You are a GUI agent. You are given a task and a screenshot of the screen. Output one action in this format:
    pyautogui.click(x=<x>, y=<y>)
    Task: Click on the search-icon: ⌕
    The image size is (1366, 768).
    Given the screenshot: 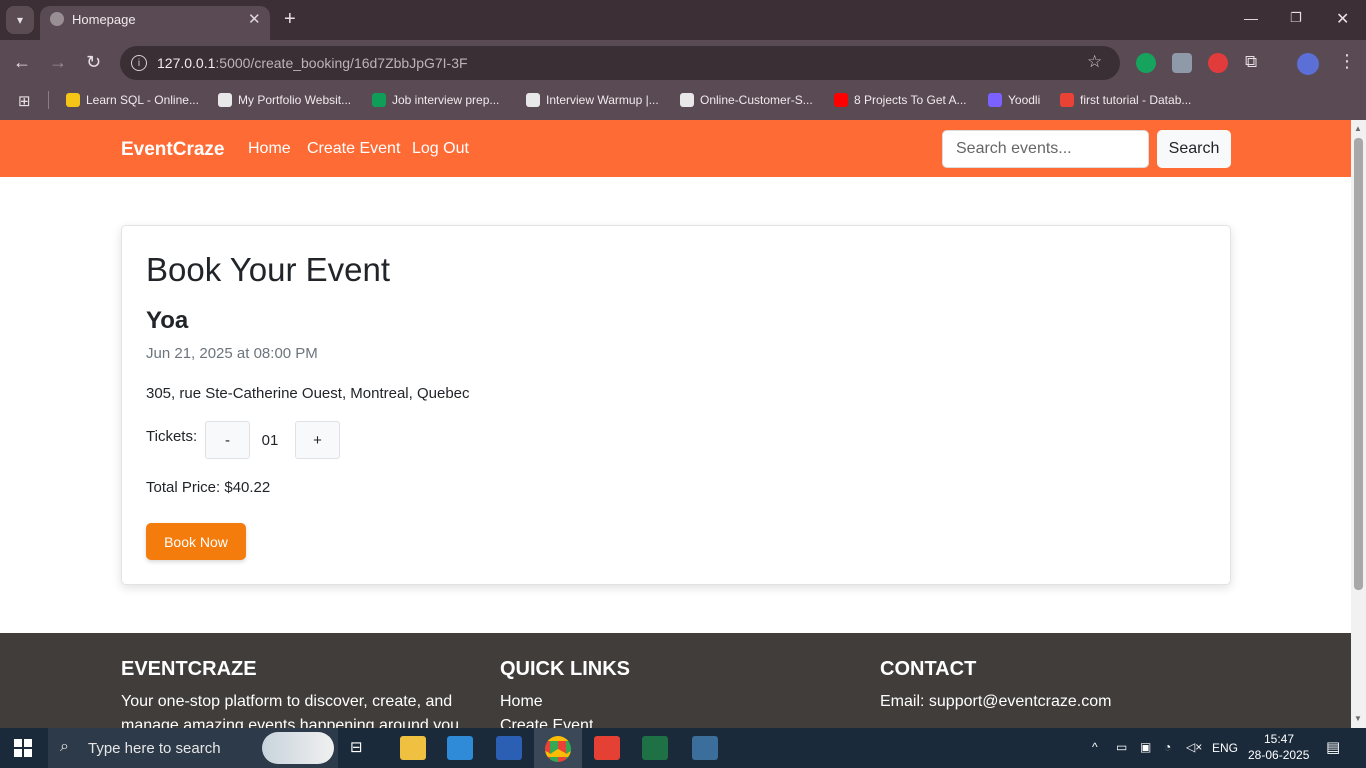 What is the action you would take?
    pyautogui.click(x=64, y=746)
    